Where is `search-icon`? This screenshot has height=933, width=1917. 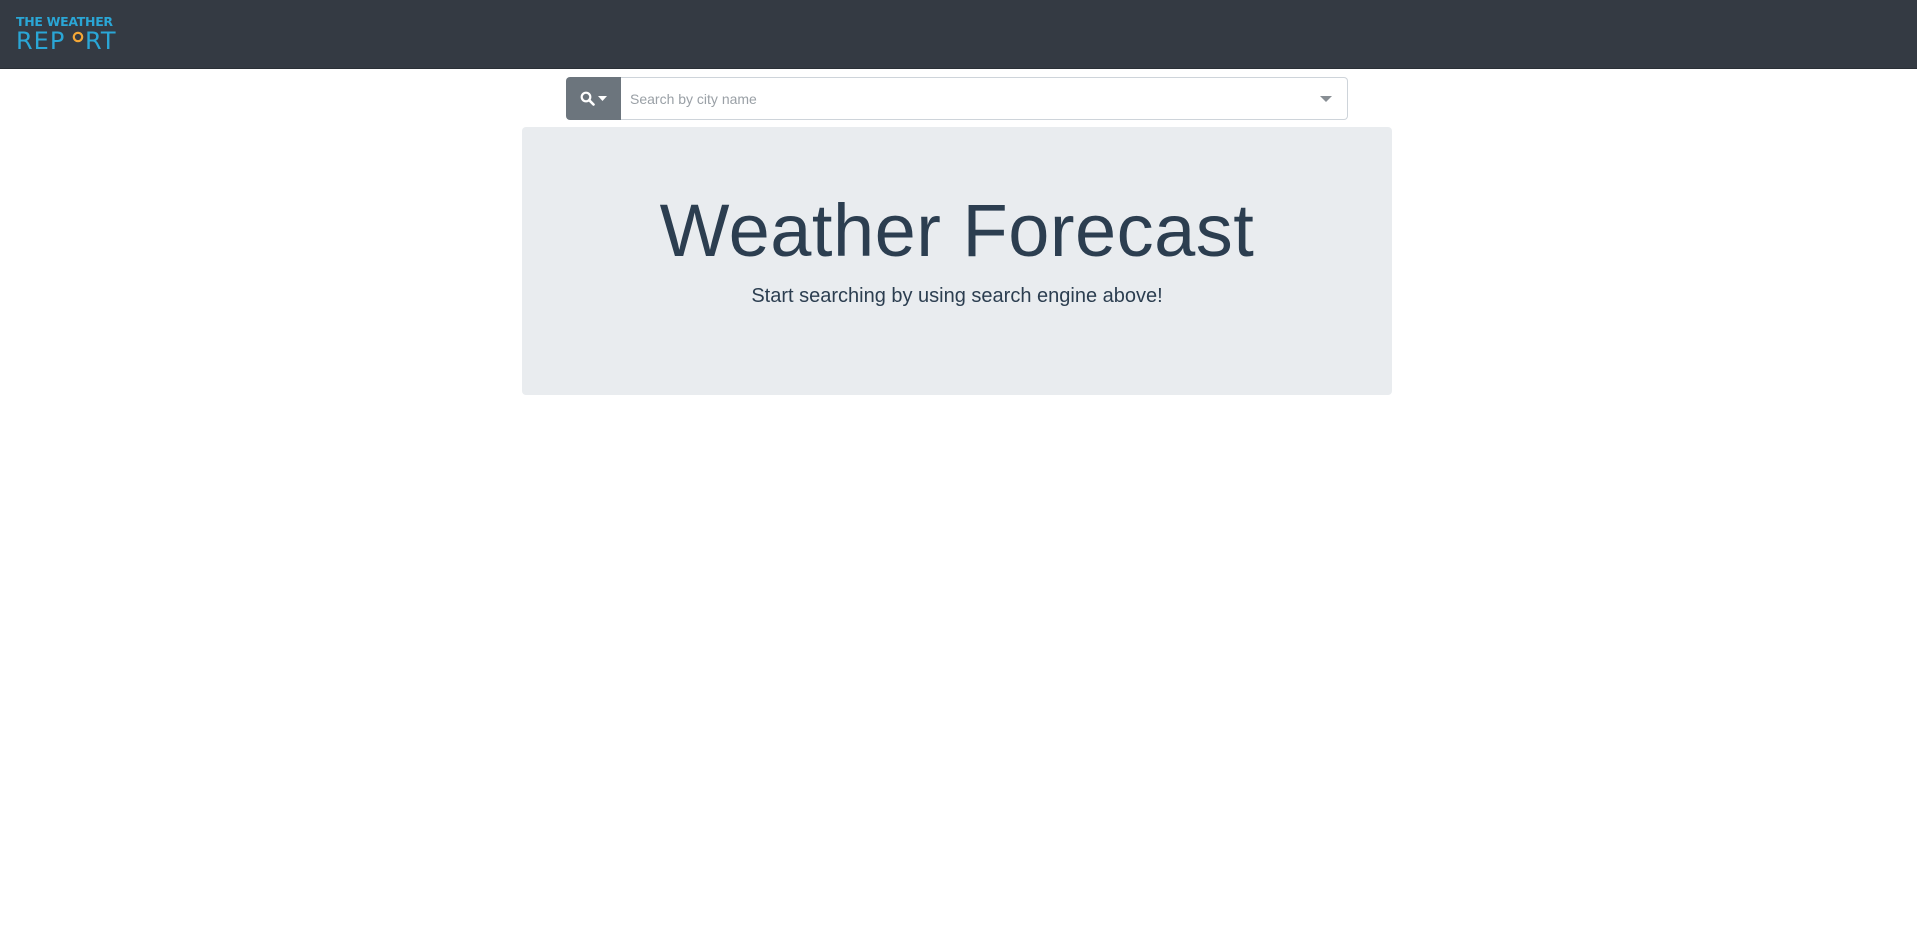 search-icon is located at coordinates (587, 98).